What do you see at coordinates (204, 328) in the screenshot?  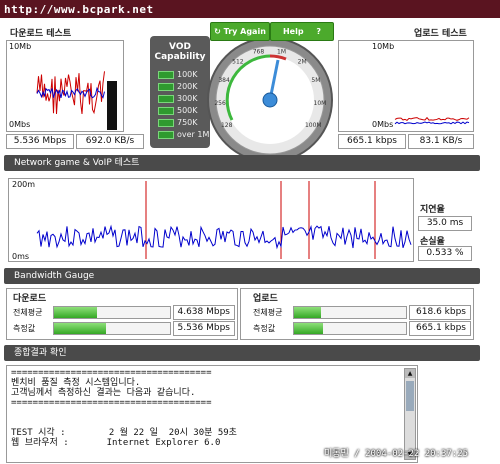 I see `download-measured-value: 5.536 Mbps` at bounding box center [204, 328].